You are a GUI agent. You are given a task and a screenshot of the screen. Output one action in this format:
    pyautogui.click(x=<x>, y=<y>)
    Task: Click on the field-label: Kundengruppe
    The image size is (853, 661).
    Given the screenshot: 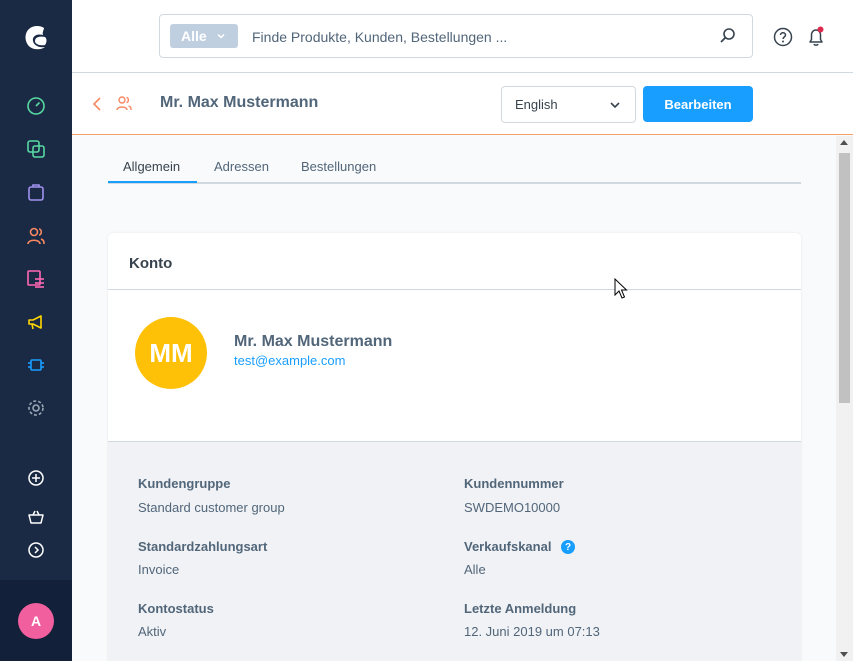 What is the action you would take?
    pyautogui.click(x=184, y=483)
    